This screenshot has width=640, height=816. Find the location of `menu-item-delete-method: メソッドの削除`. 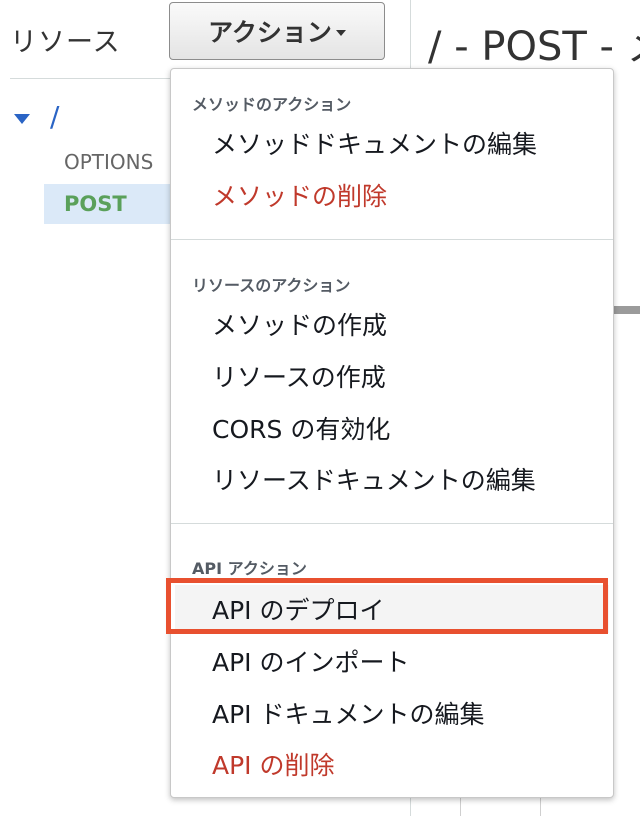

menu-item-delete-method: メソッドの削除 is located at coordinates (299, 195).